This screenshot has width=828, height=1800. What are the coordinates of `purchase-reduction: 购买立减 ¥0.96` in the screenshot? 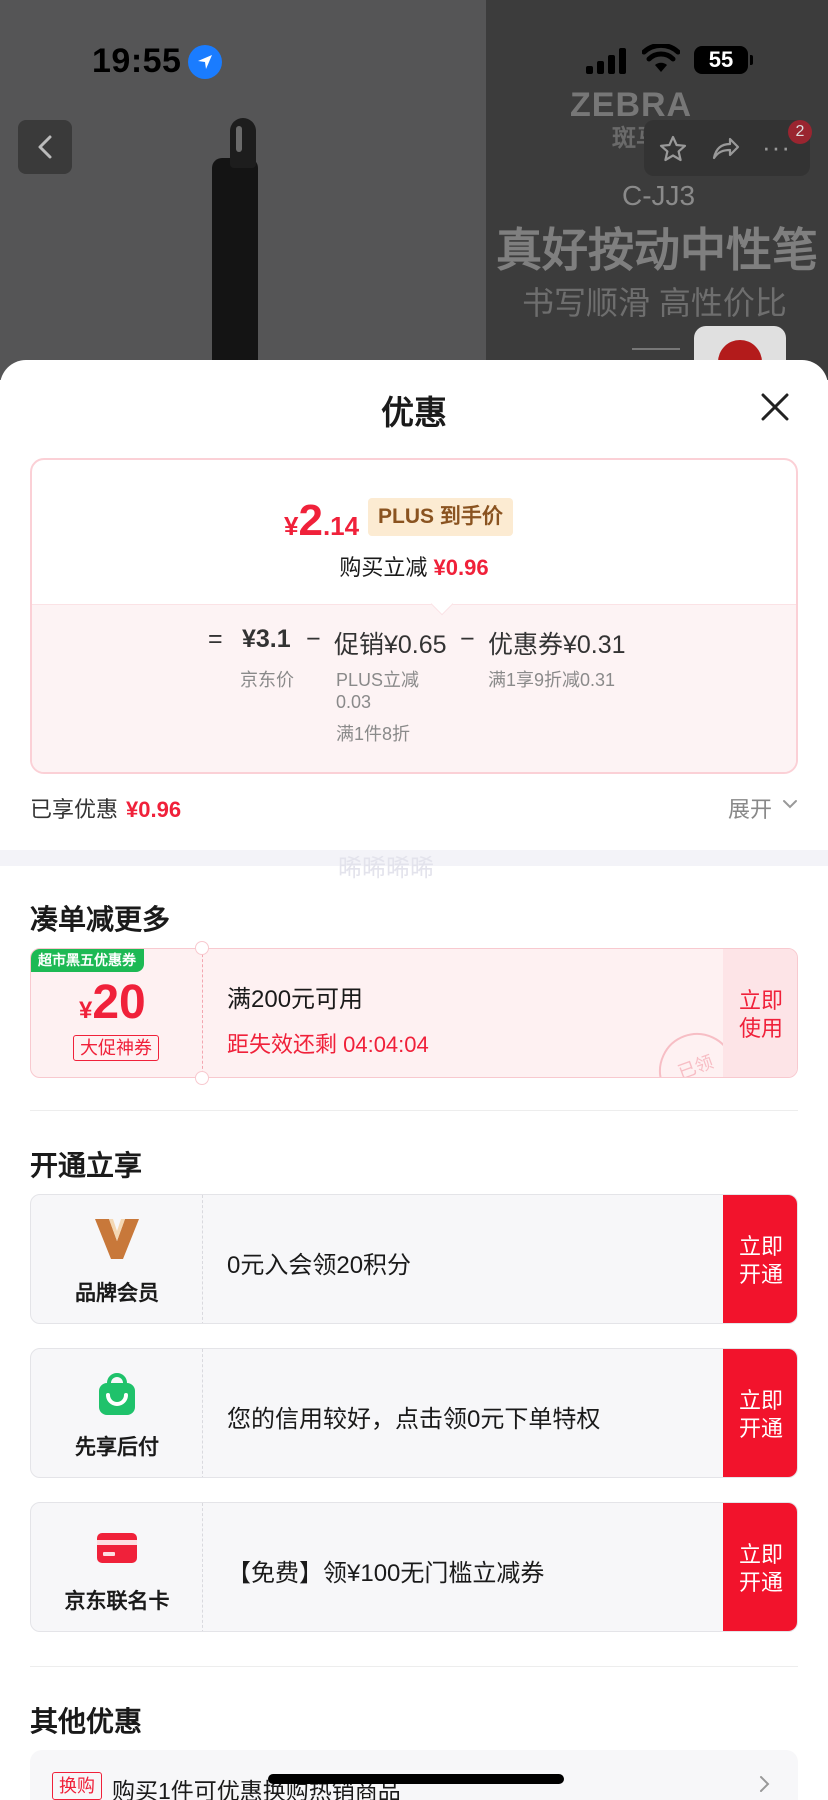 It's located at (414, 567).